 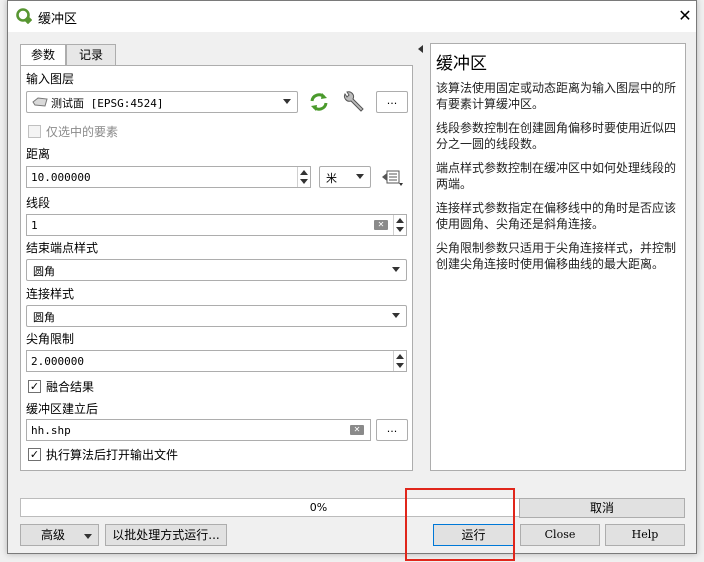 What do you see at coordinates (345, 177) in the screenshot?
I see `distance-unit-combo: 米` at bounding box center [345, 177].